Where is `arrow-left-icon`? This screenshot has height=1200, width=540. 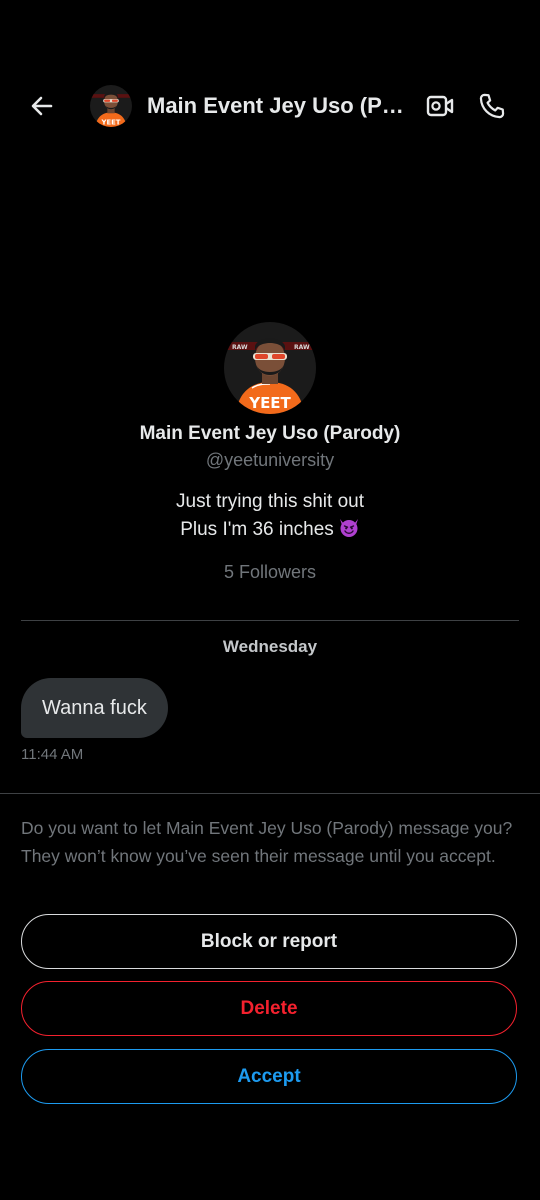
arrow-left-icon is located at coordinates (42, 106).